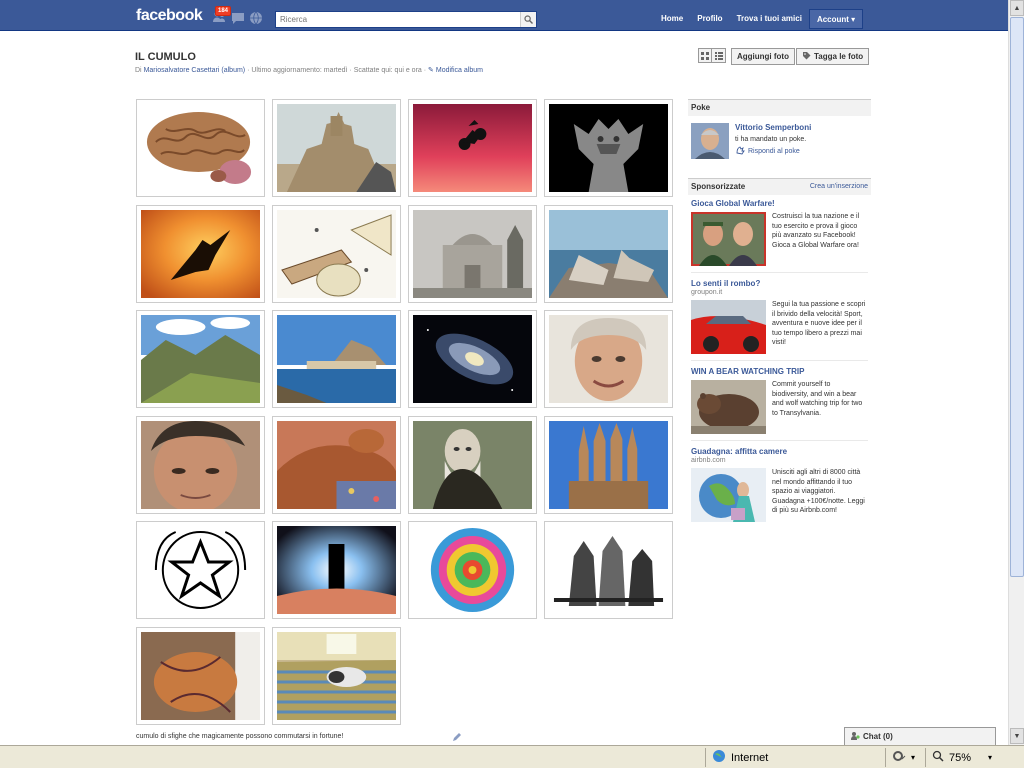 The width and height of the screenshot is (1024, 768). I want to click on photo-foggy-church, so click(472, 254).